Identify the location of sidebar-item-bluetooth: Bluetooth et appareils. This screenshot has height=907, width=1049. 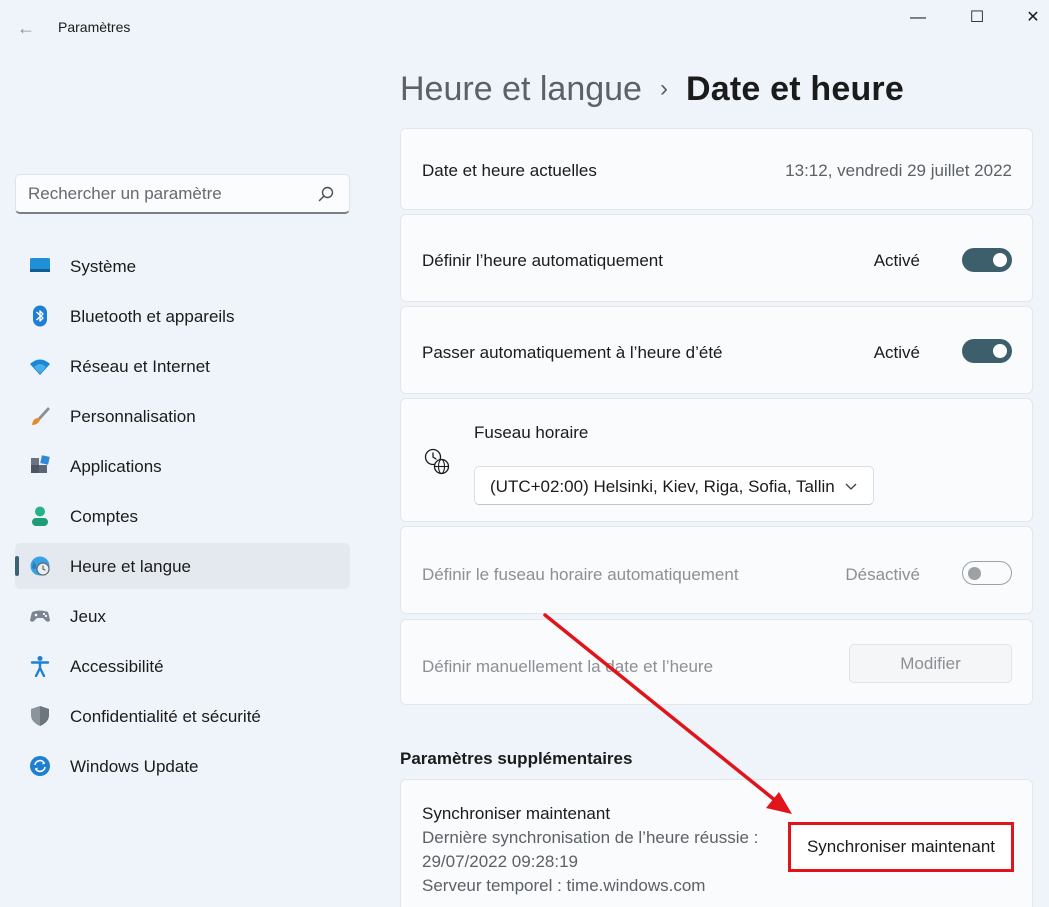
(182, 316).